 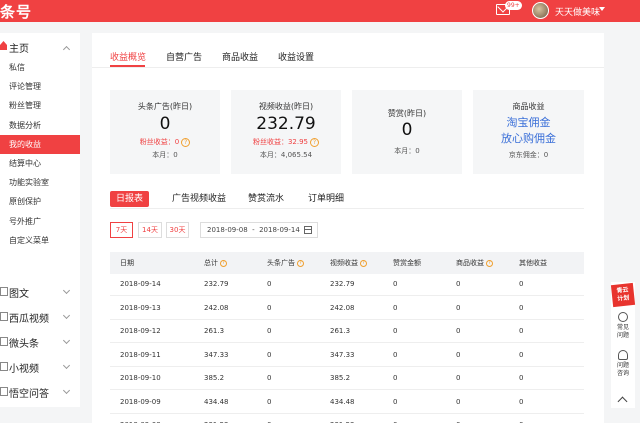 What do you see at coordinates (326, 199) in the screenshot?
I see `tab-order-details: 订单明细` at bounding box center [326, 199].